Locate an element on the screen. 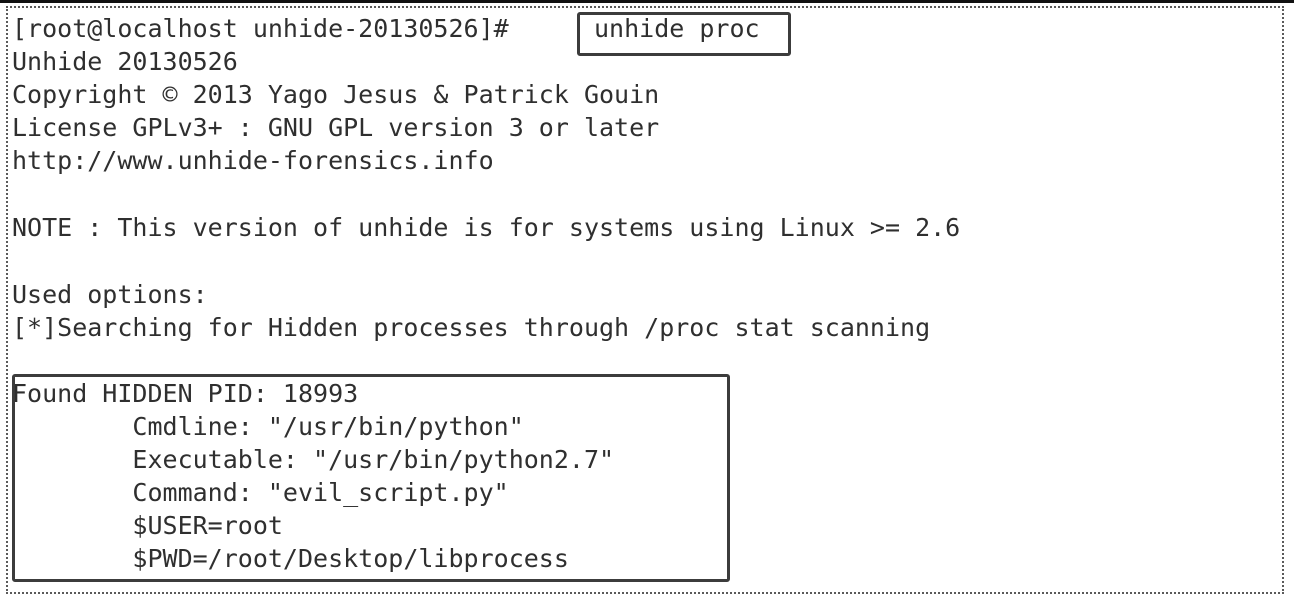 This screenshot has width=1294, height=610. user-line: $USER=root is located at coordinates (147, 525).